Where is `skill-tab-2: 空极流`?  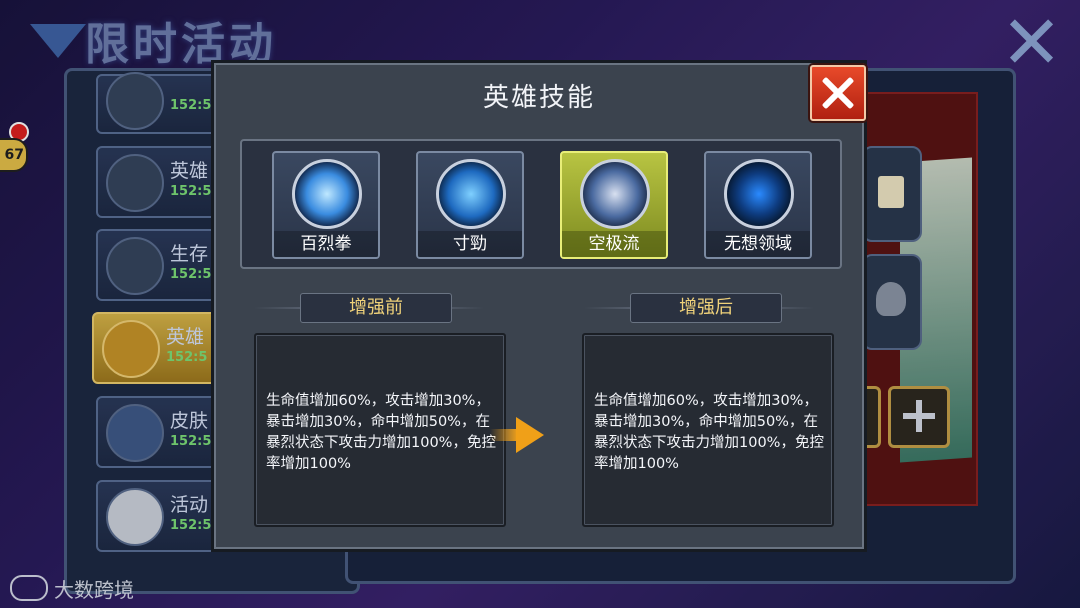
skill-tab-2: 空极流 is located at coordinates (614, 205).